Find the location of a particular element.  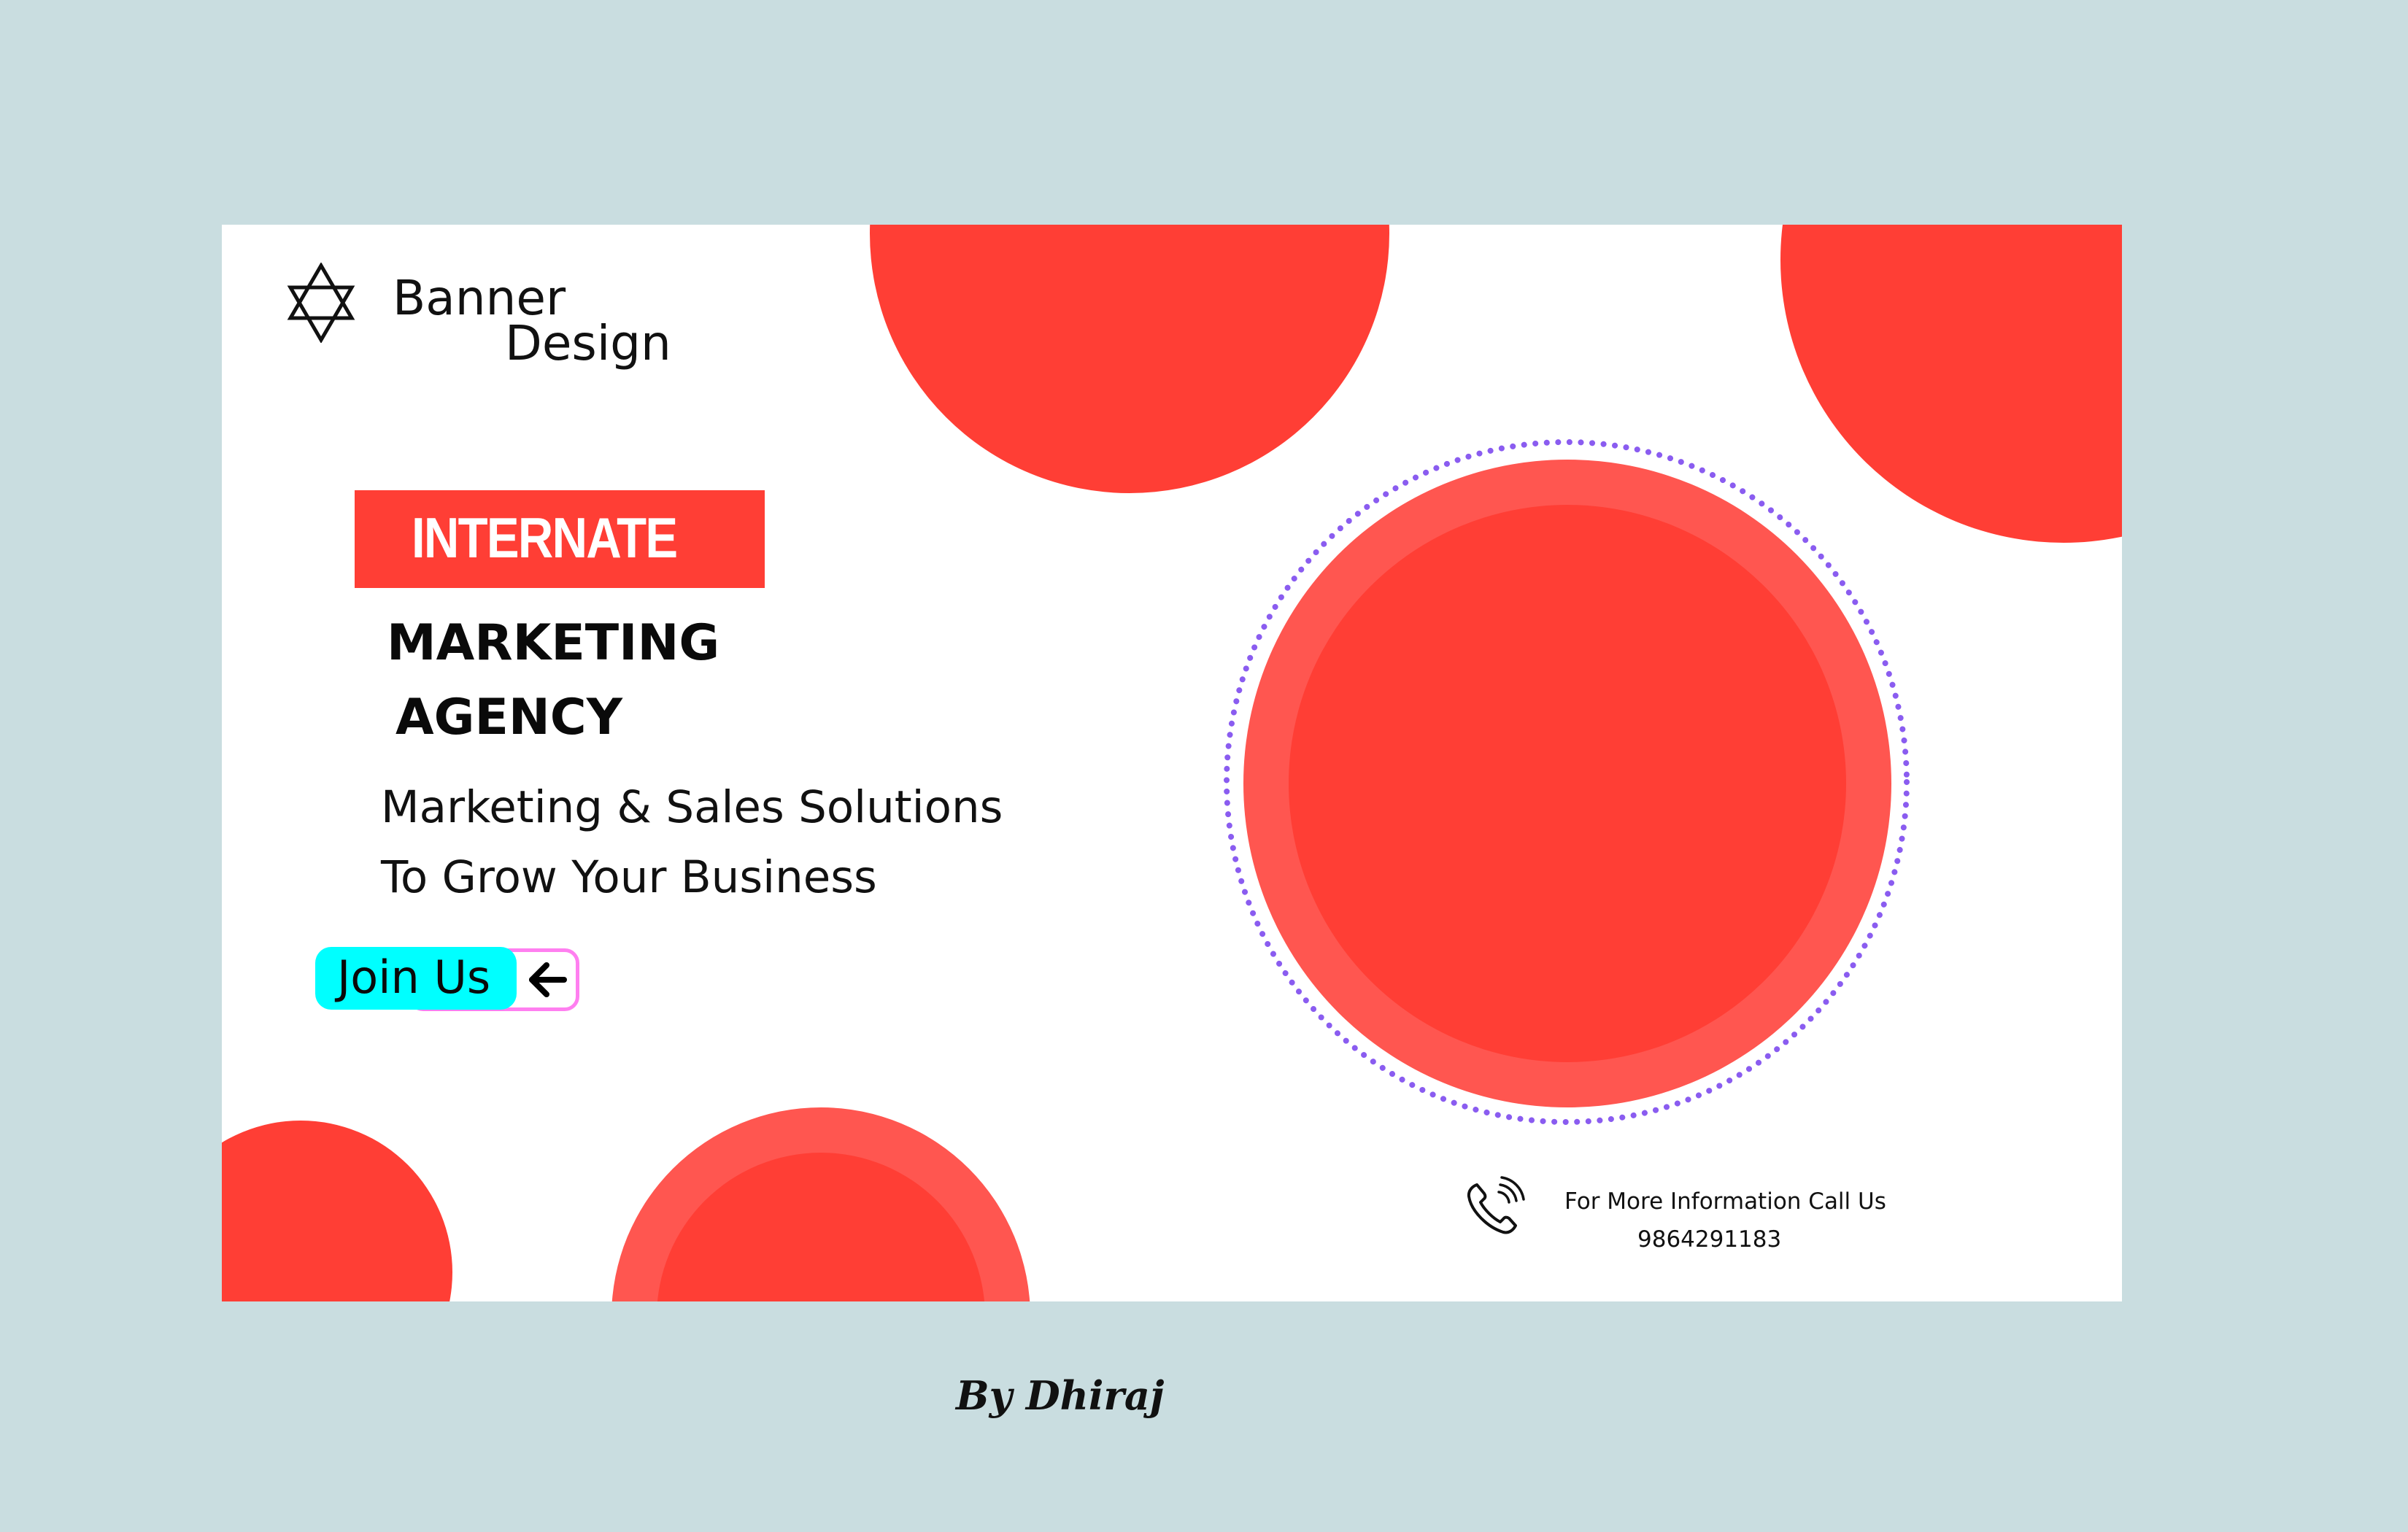

headline-agency: AGENCY is located at coordinates (508, 718).